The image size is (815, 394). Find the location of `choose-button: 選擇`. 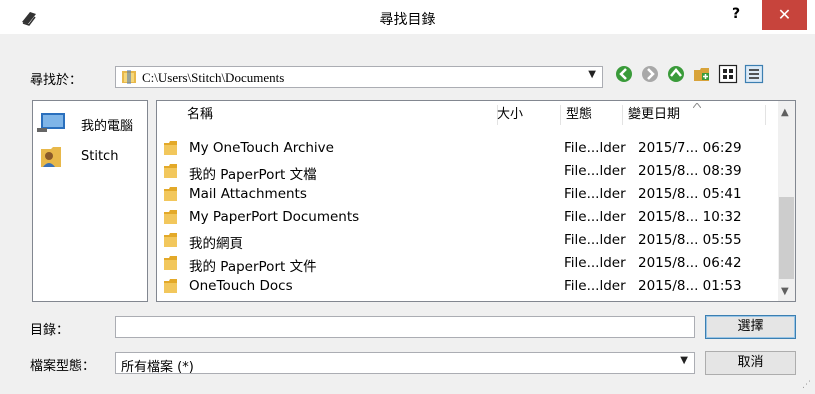

choose-button: 選擇 is located at coordinates (750, 327).